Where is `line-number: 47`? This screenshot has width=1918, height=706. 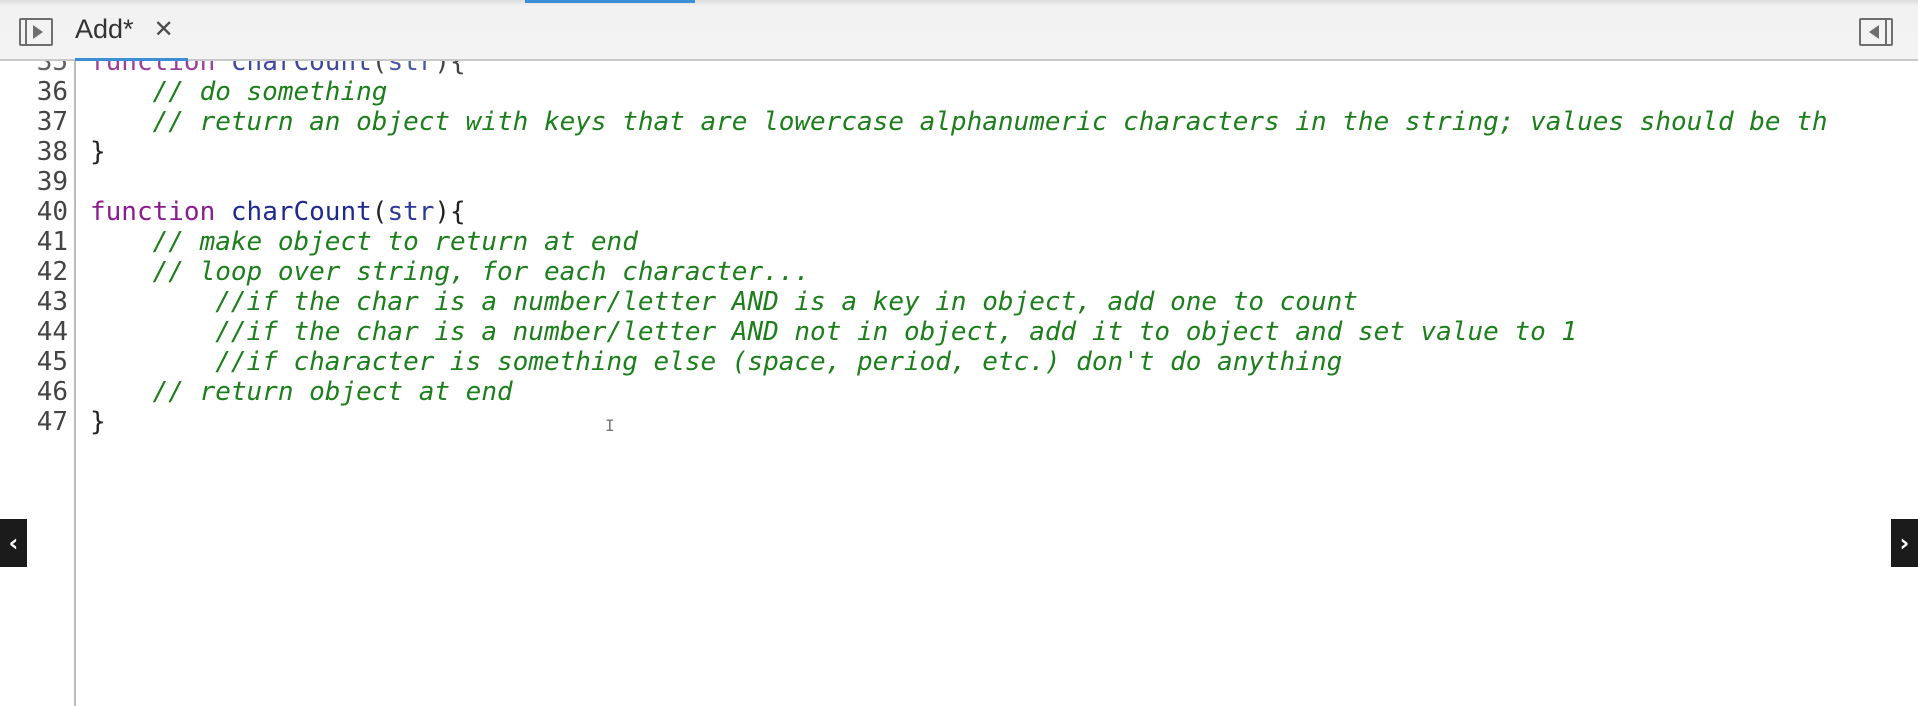 line-number: 47 is located at coordinates (52, 422).